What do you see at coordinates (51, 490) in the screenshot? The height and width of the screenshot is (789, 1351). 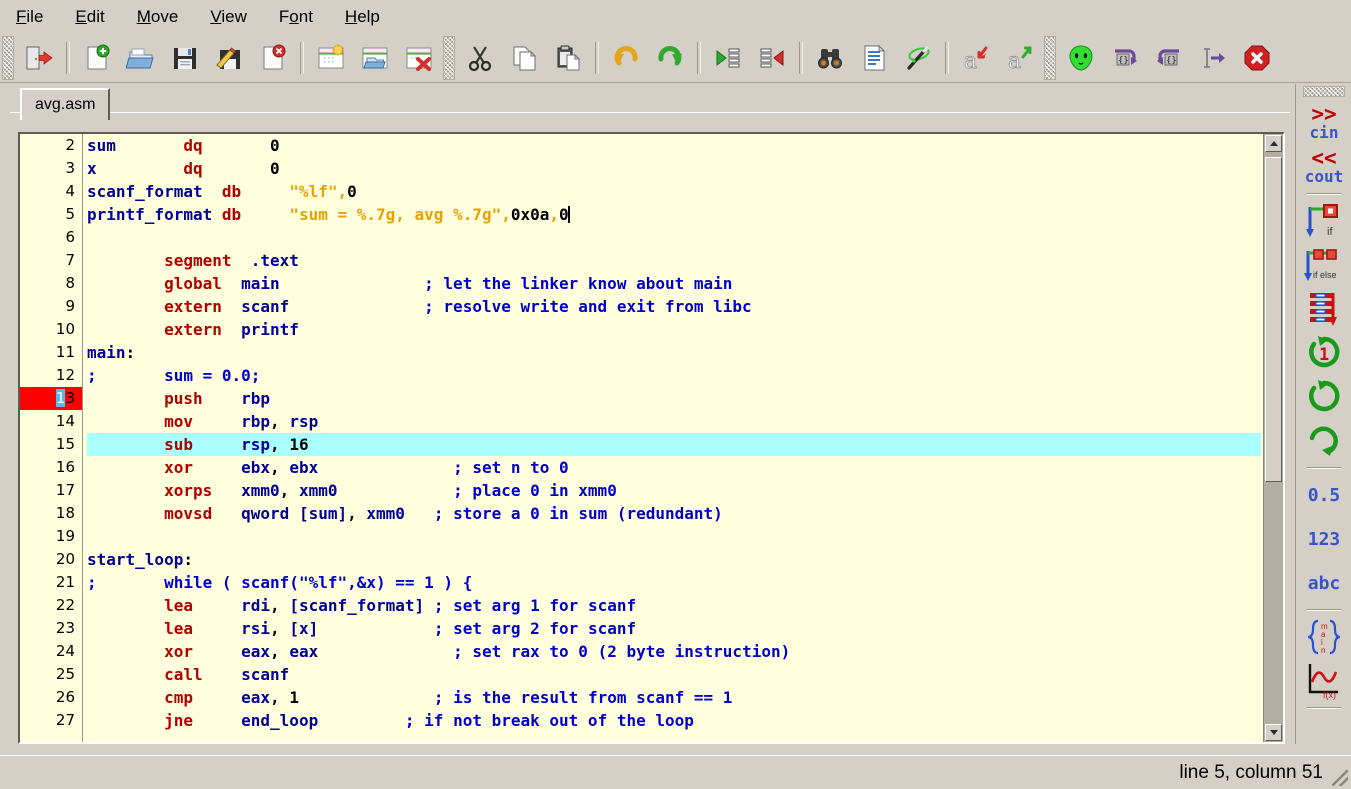 I see `gutter-line-number: 17` at bounding box center [51, 490].